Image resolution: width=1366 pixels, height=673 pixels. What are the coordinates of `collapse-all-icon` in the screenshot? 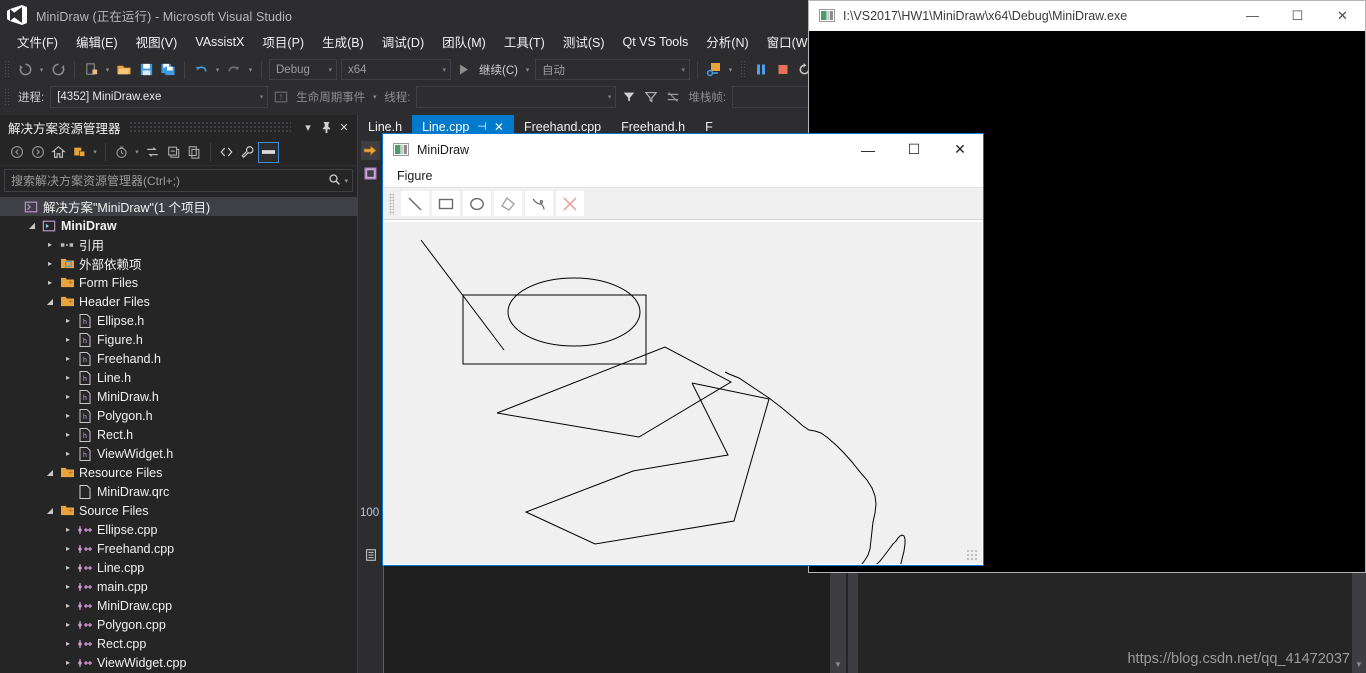 It's located at (173, 152).